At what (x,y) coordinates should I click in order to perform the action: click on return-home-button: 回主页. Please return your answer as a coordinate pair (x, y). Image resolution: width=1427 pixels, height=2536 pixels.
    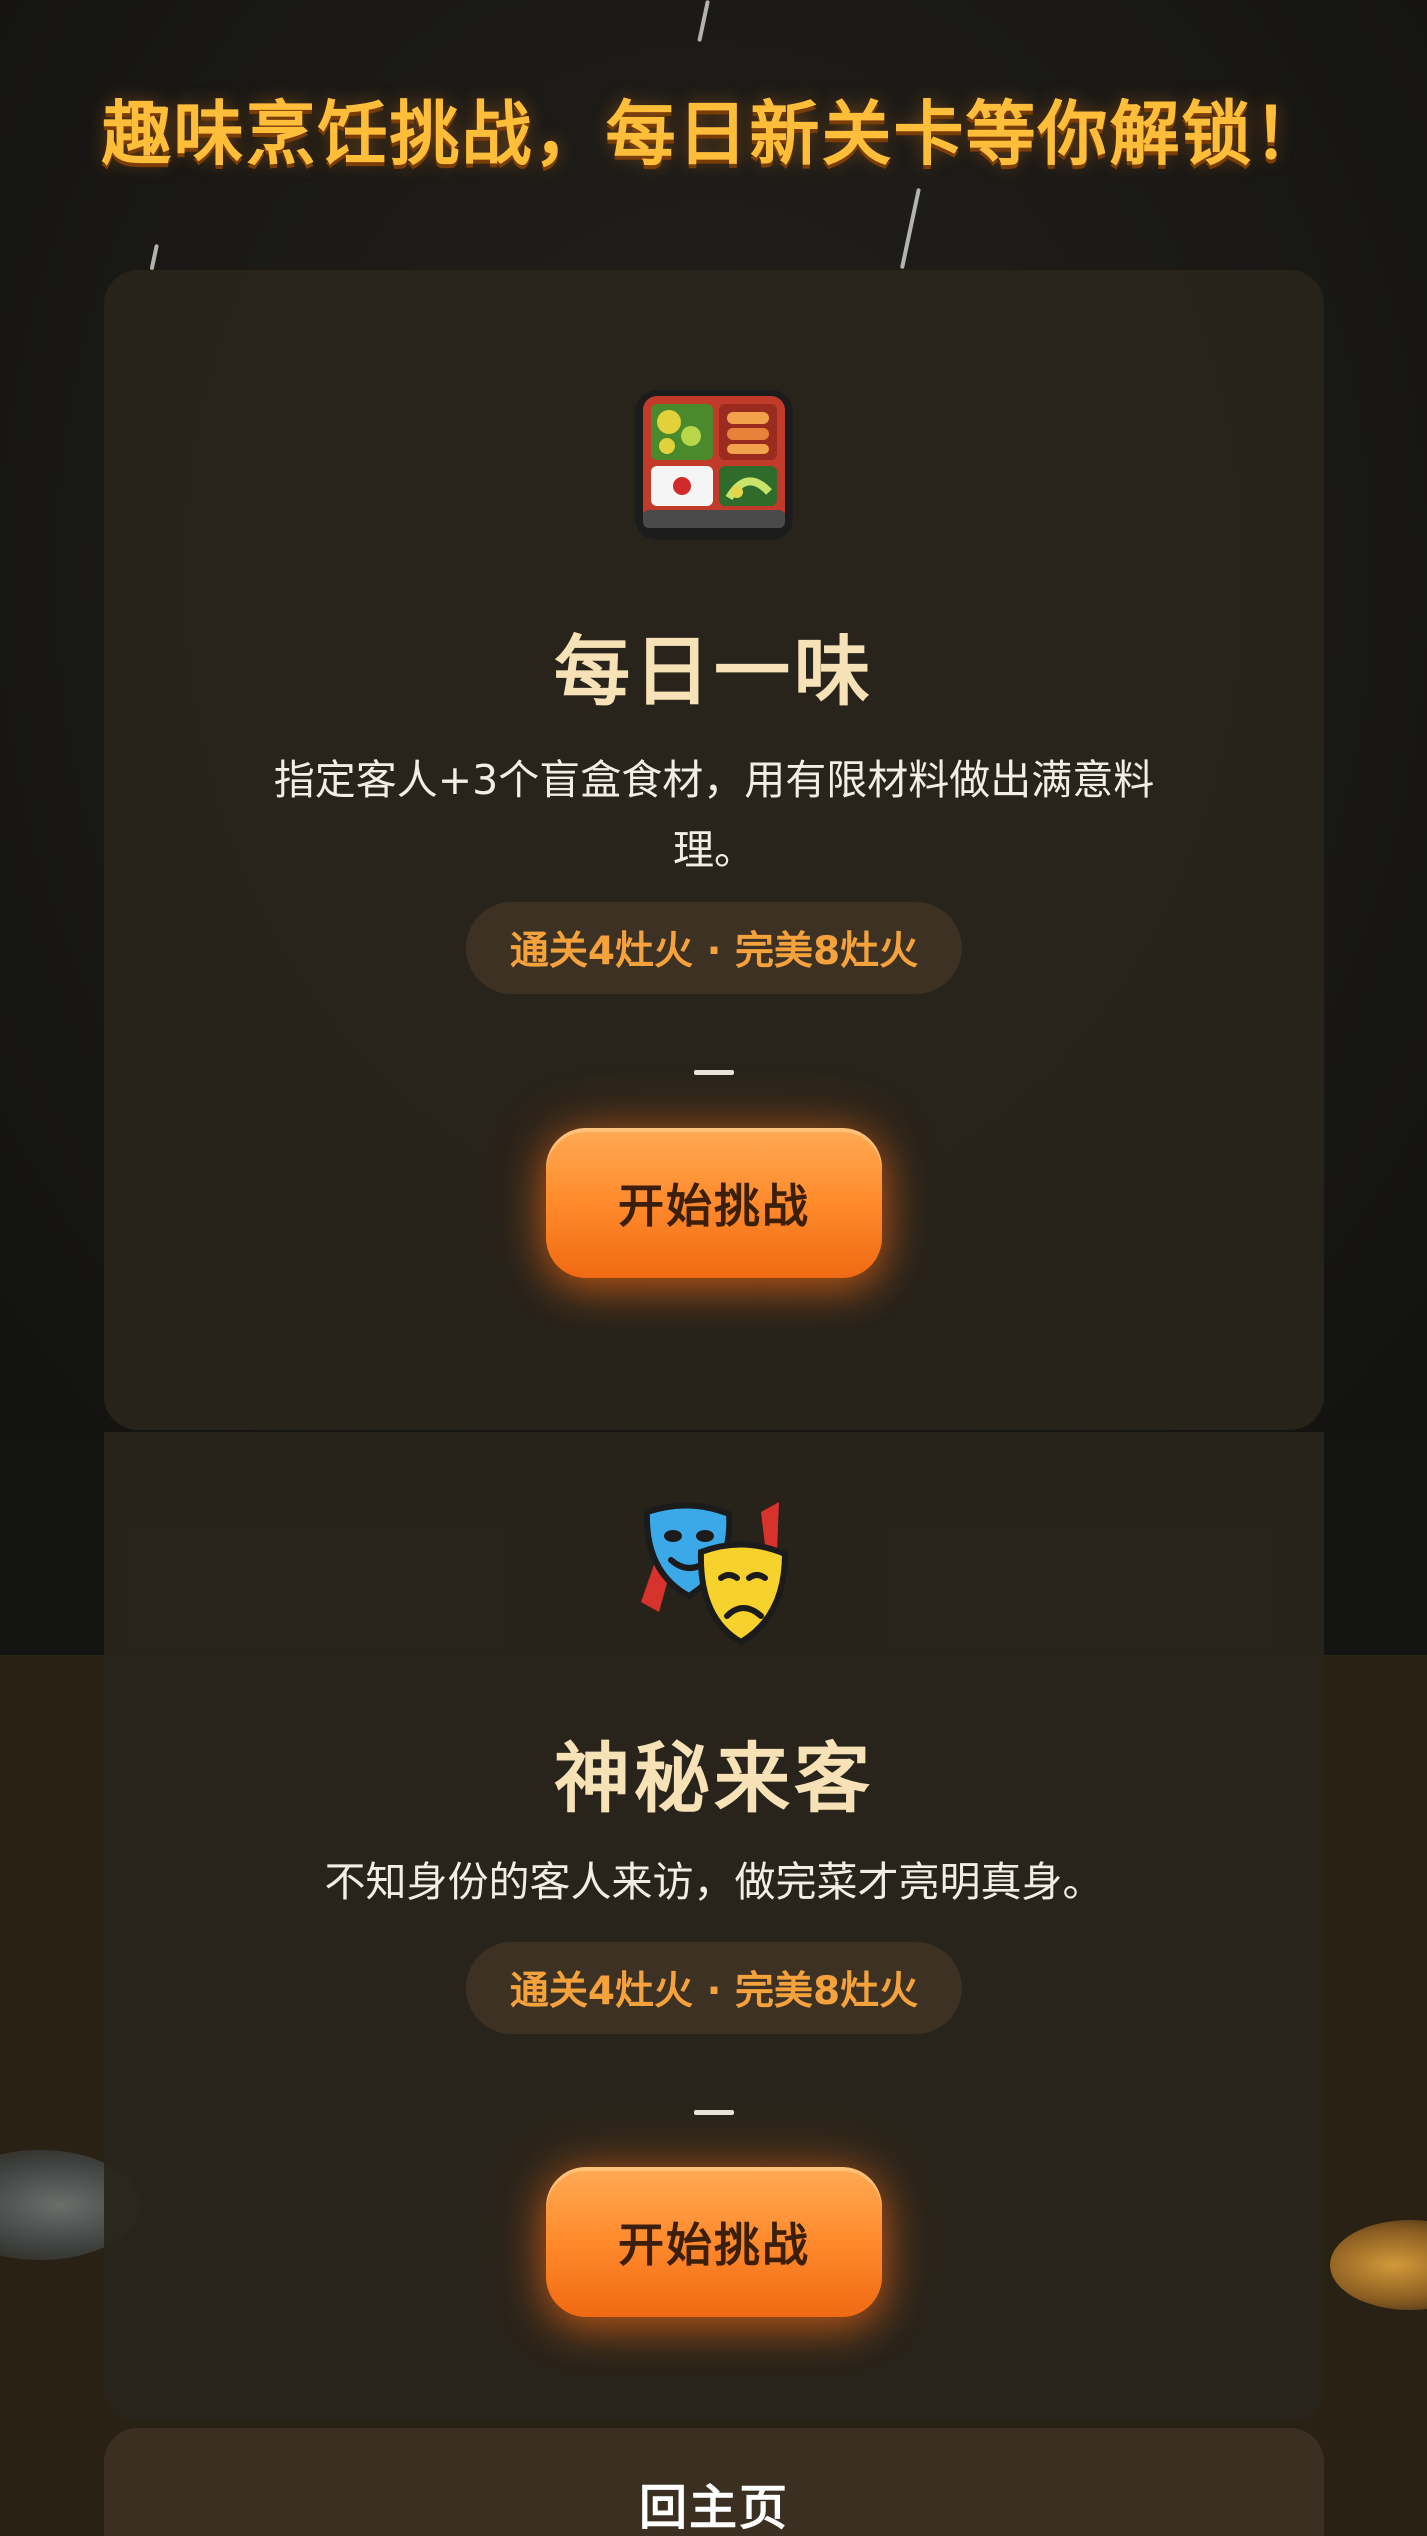
    Looking at the image, I should click on (714, 2502).